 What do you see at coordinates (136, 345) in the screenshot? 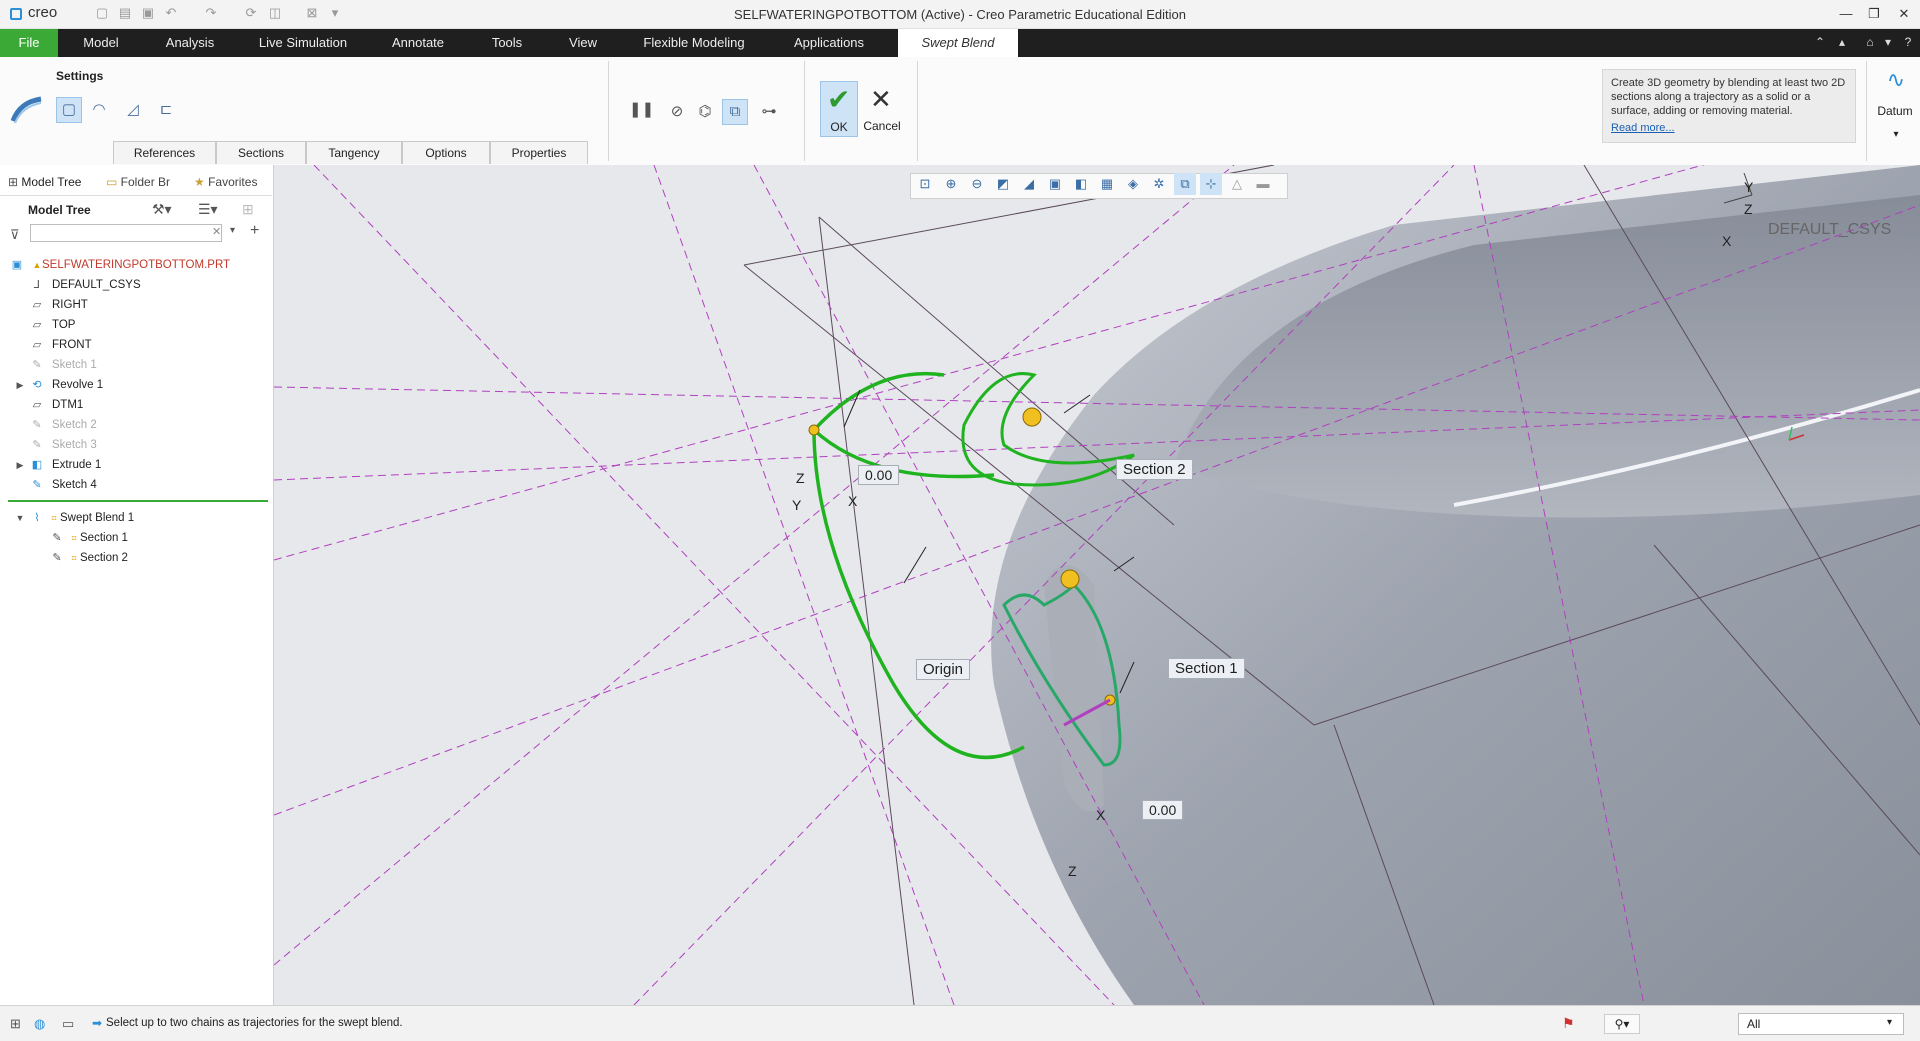
I see `tree-item-front: ▱ FRONT` at bounding box center [136, 345].